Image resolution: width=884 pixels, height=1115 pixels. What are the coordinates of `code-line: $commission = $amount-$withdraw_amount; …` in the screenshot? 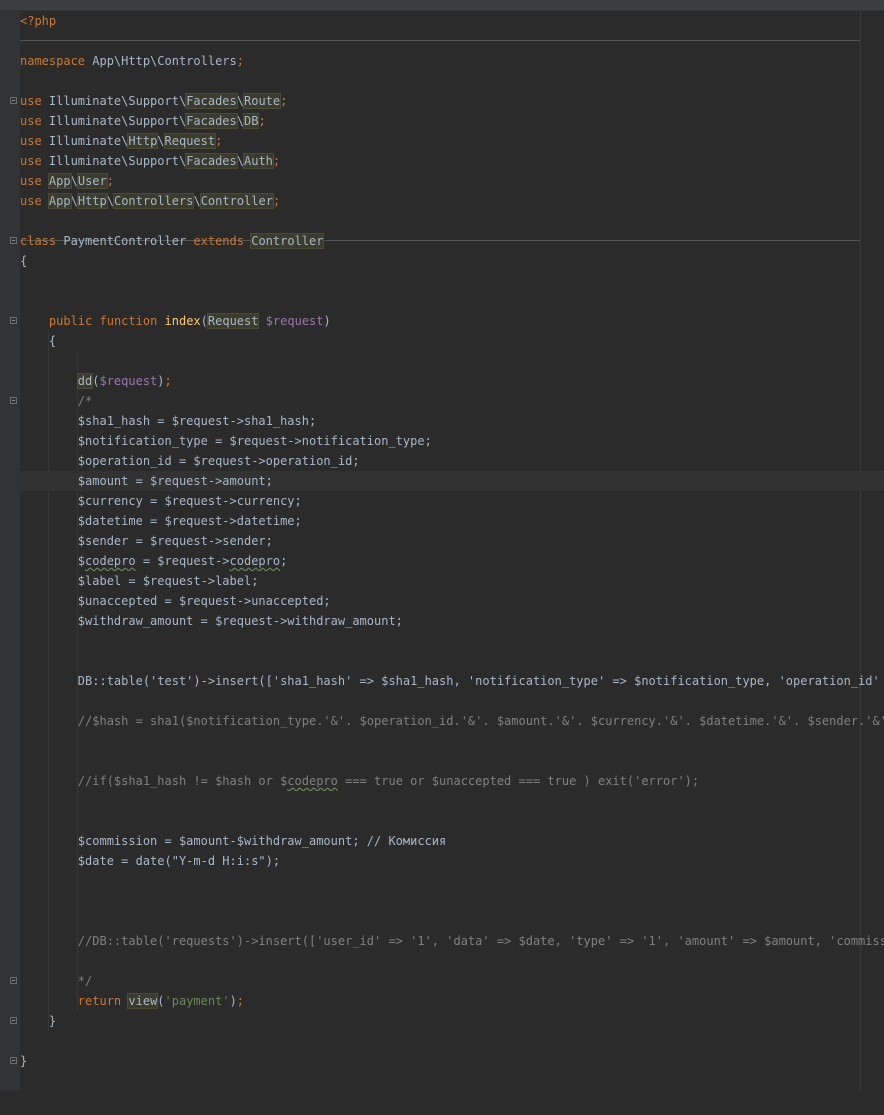 It's located at (452, 841).